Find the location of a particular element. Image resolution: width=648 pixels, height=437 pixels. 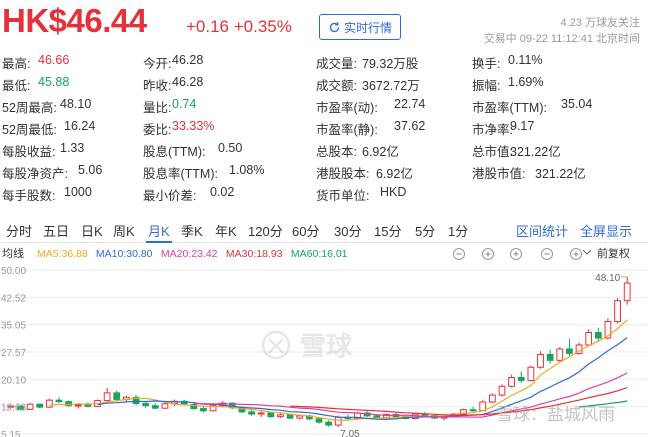

y-tick-label: 50.00 is located at coordinates (13, 271).